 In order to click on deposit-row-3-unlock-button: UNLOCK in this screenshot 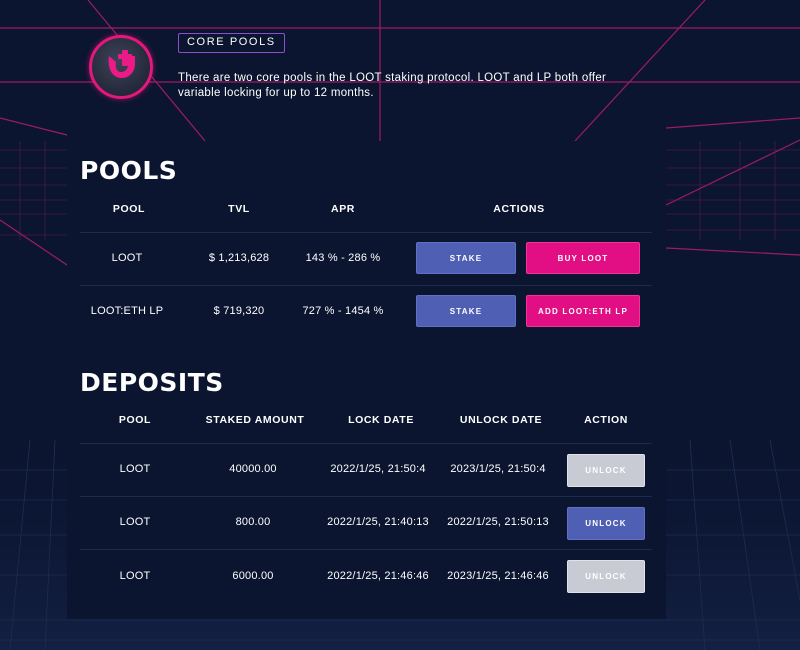, I will do `click(606, 576)`.